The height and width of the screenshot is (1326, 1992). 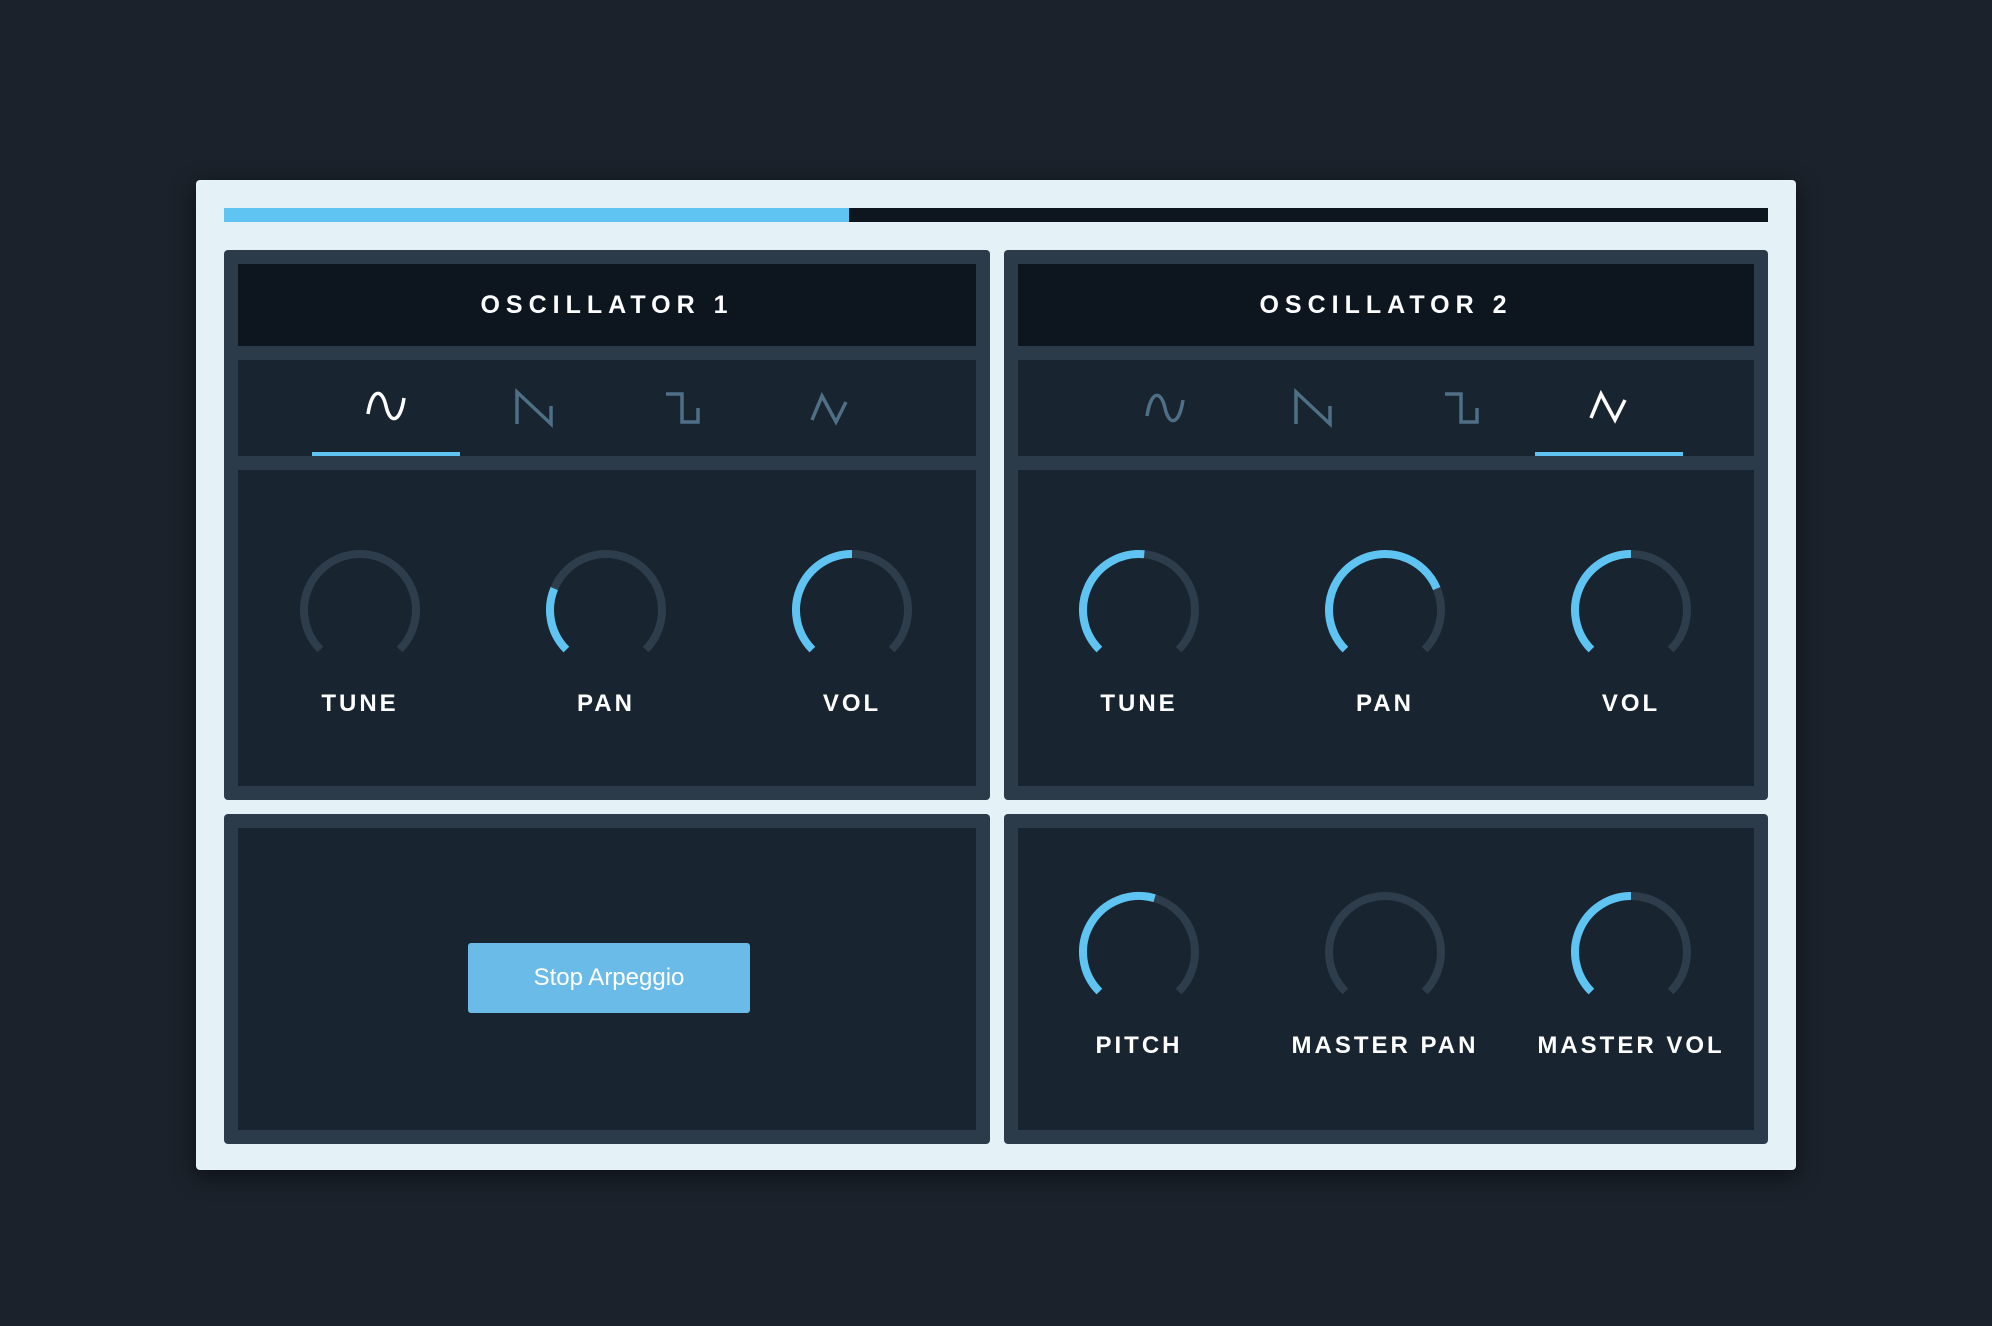 I want to click on oscillator-2-square-button, so click(x=1461, y=408).